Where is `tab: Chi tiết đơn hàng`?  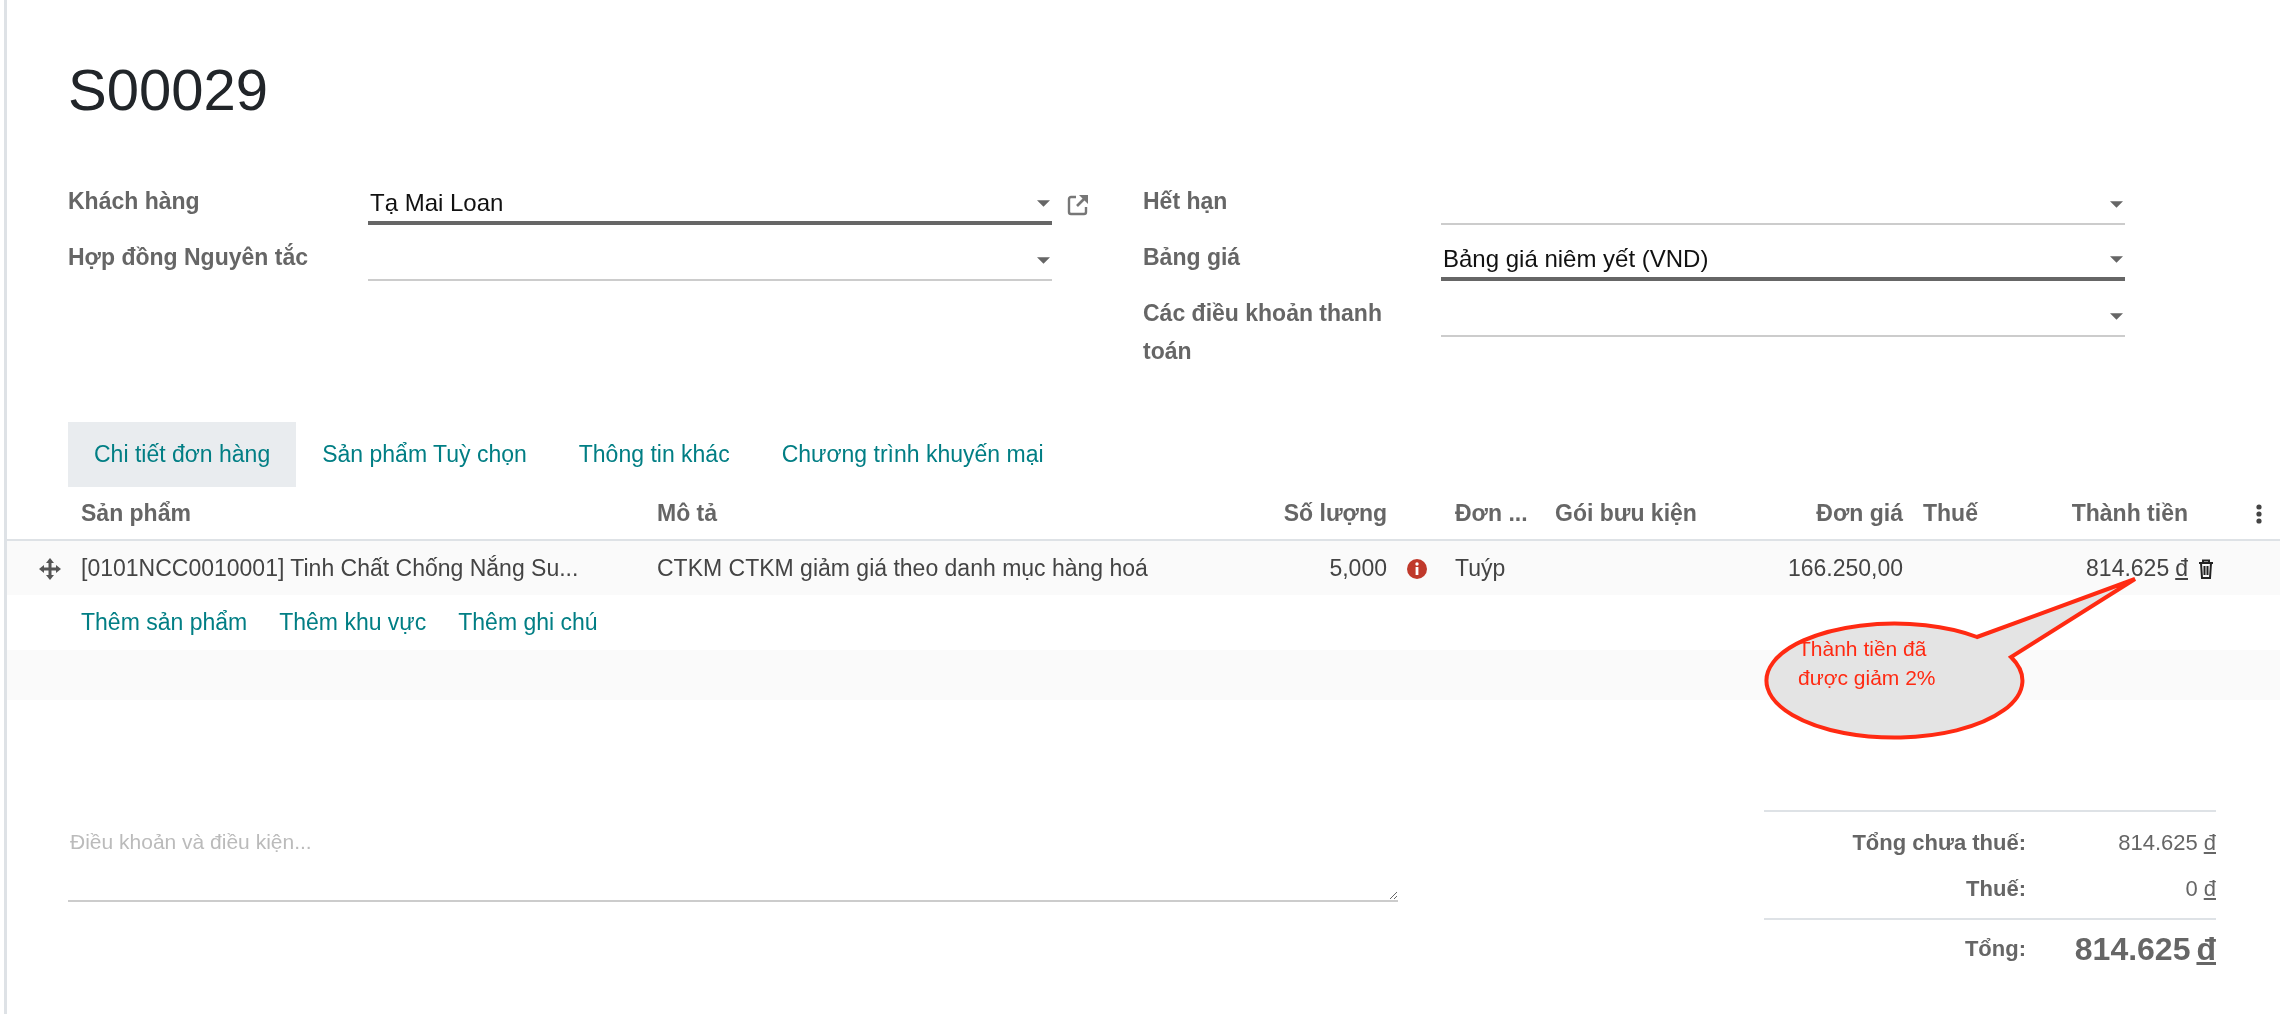
tab: Chi tiết đơn hàng is located at coordinates (182, 454).